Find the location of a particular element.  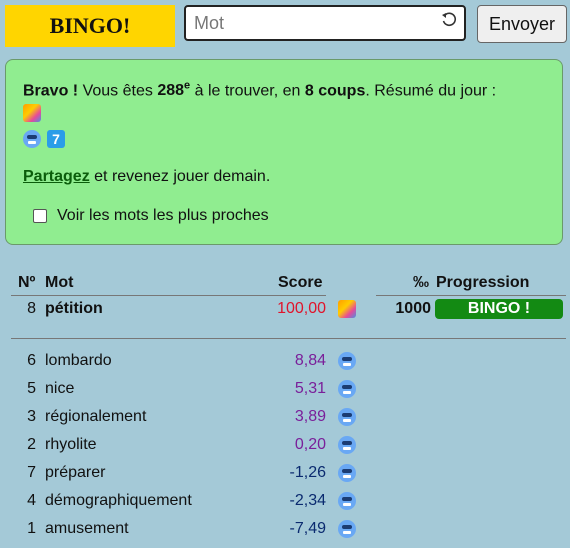

row-num: 1 is located at coordinates (31, 528).